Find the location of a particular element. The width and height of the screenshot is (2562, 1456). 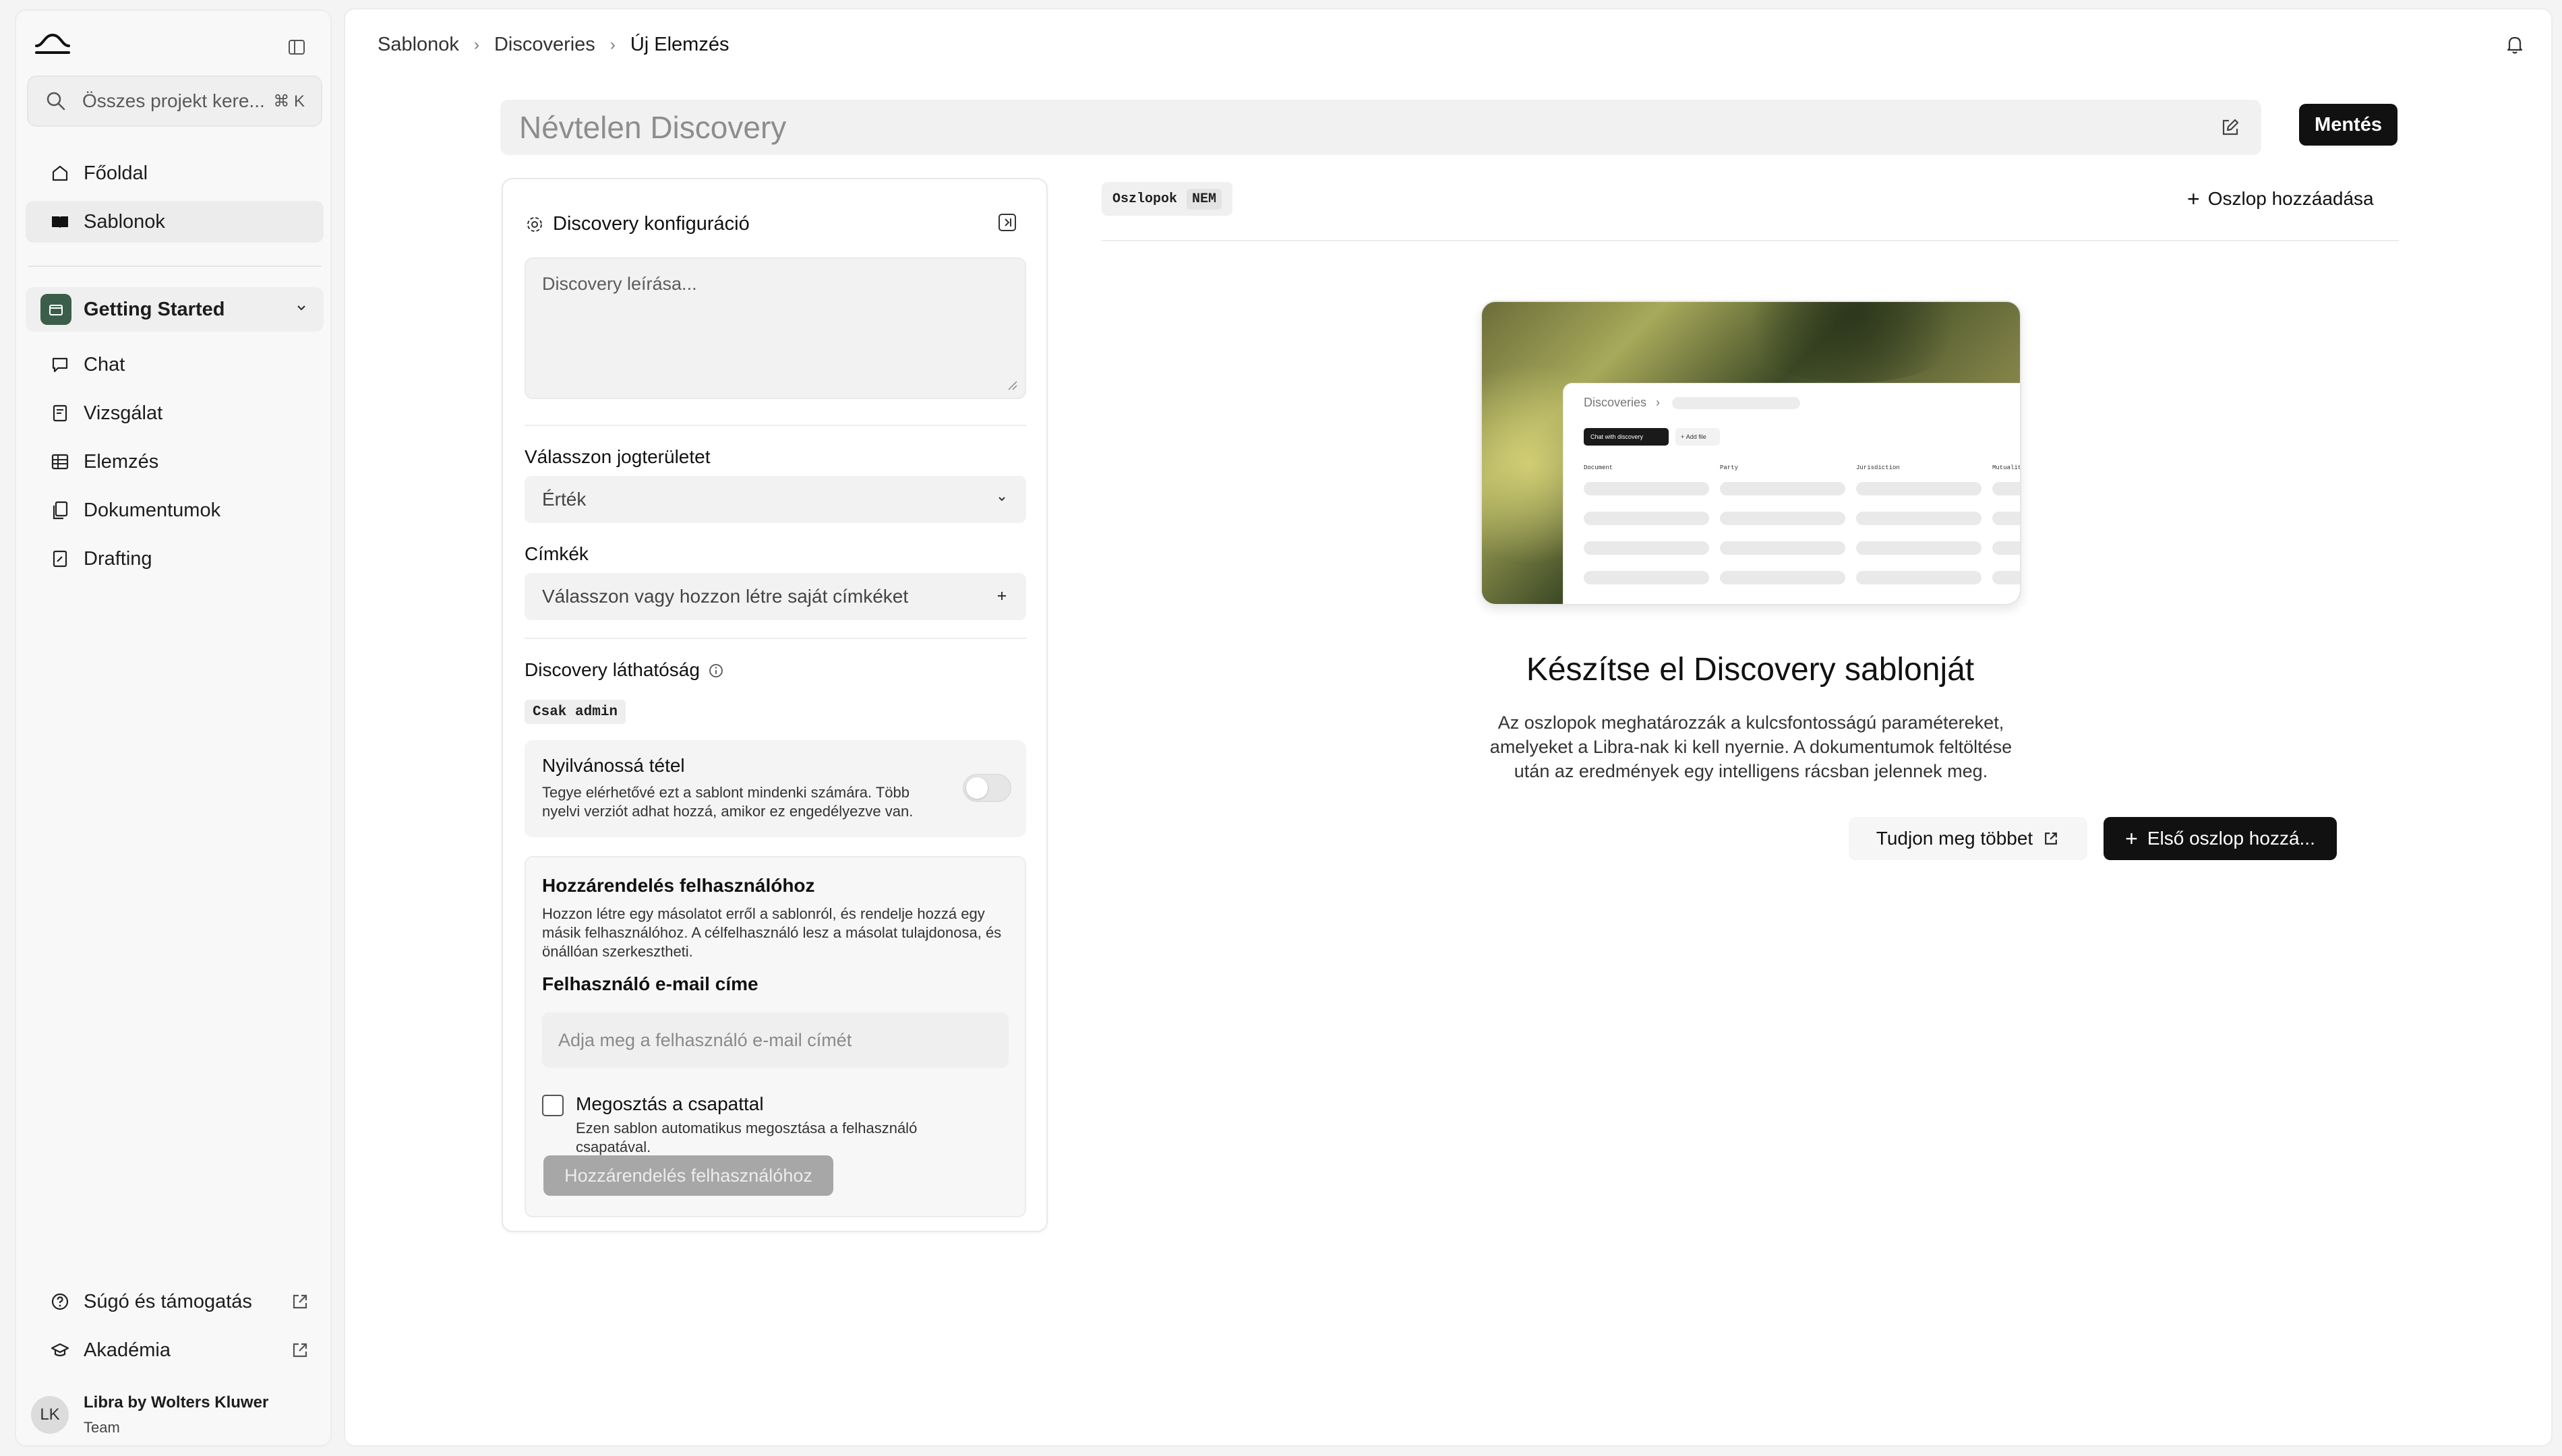

preview-crumb-text: Discoveries is located at coordinates (1616, 402).